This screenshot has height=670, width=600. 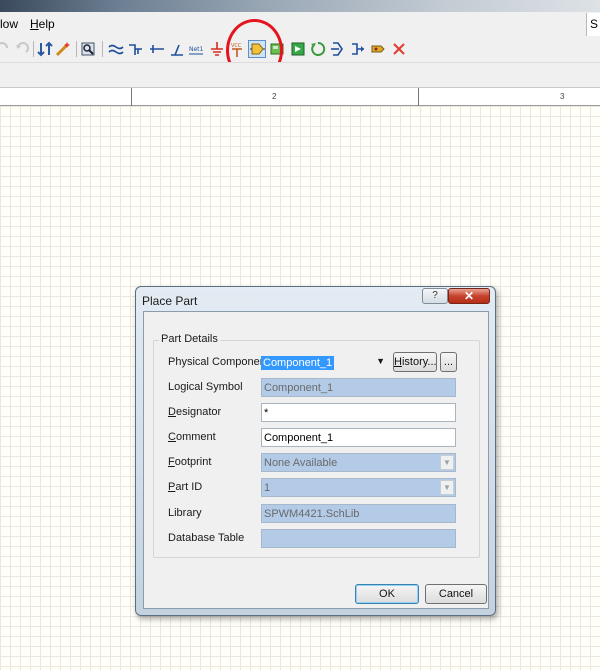 What do you see at coordinates (399, 49) in the screenshot?
I see `no-erc-icon` at bounding box center [399, 49].